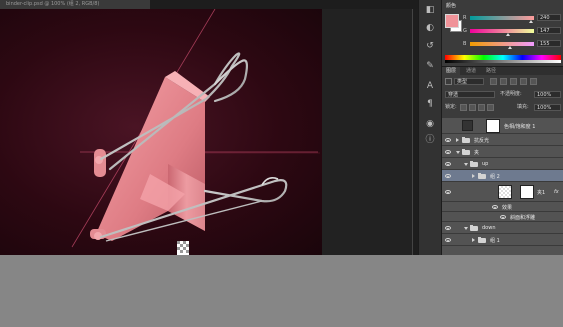  I want to click on adjustments-icon: ◐, so click(430, 28).